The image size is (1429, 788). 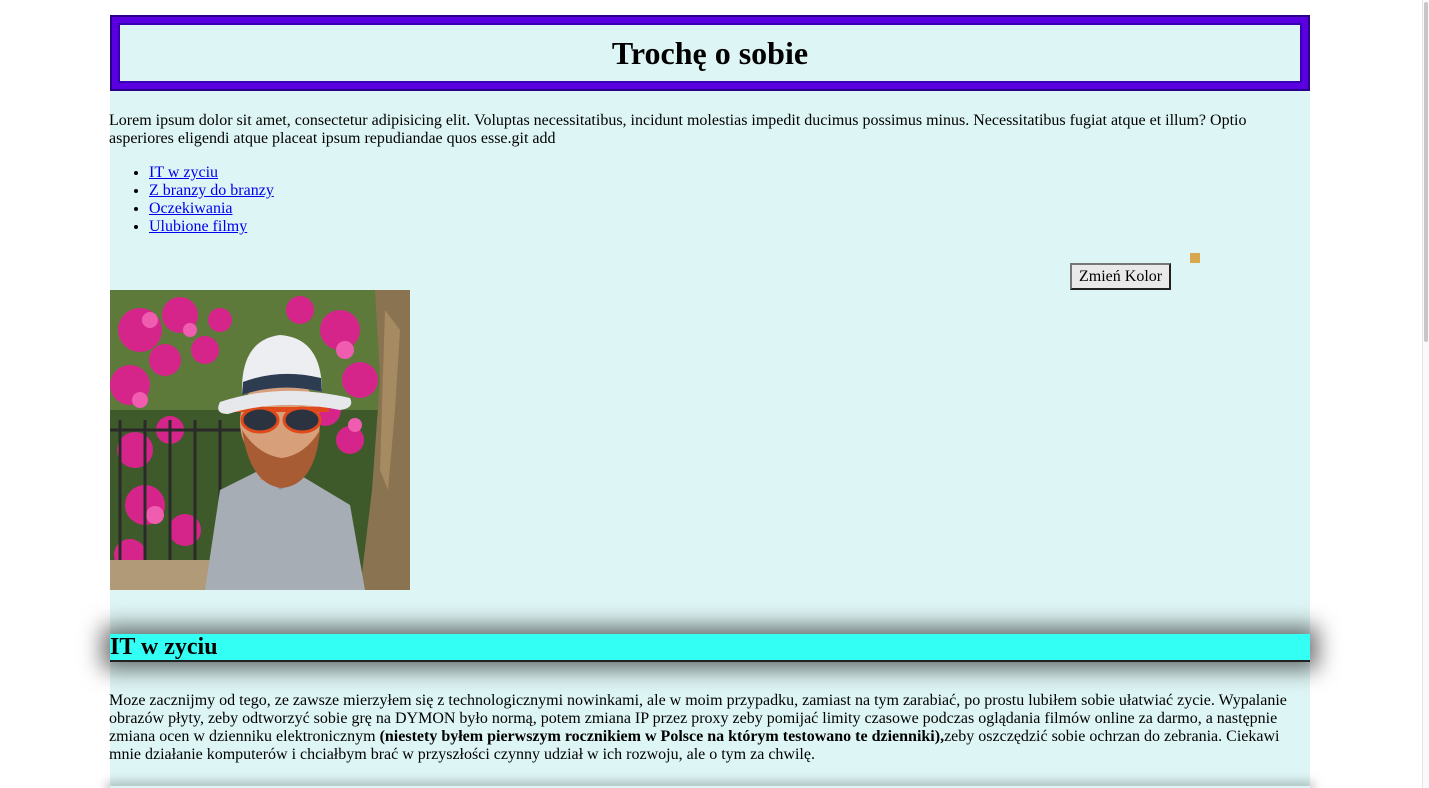 I want to click on scrollbar-thumb, so click(x=1426, y=172).